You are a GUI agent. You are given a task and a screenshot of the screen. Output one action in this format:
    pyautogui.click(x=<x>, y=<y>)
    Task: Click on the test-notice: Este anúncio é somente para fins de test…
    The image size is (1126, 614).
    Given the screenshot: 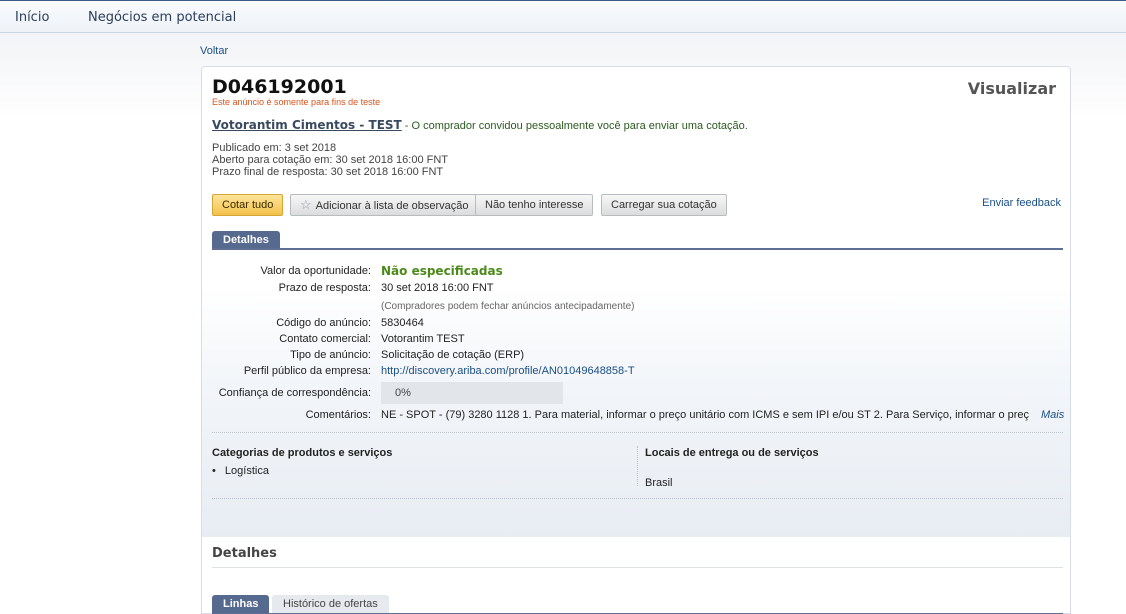 What is the action you would take?
    pyautogui.click(x=296, y=102)
    